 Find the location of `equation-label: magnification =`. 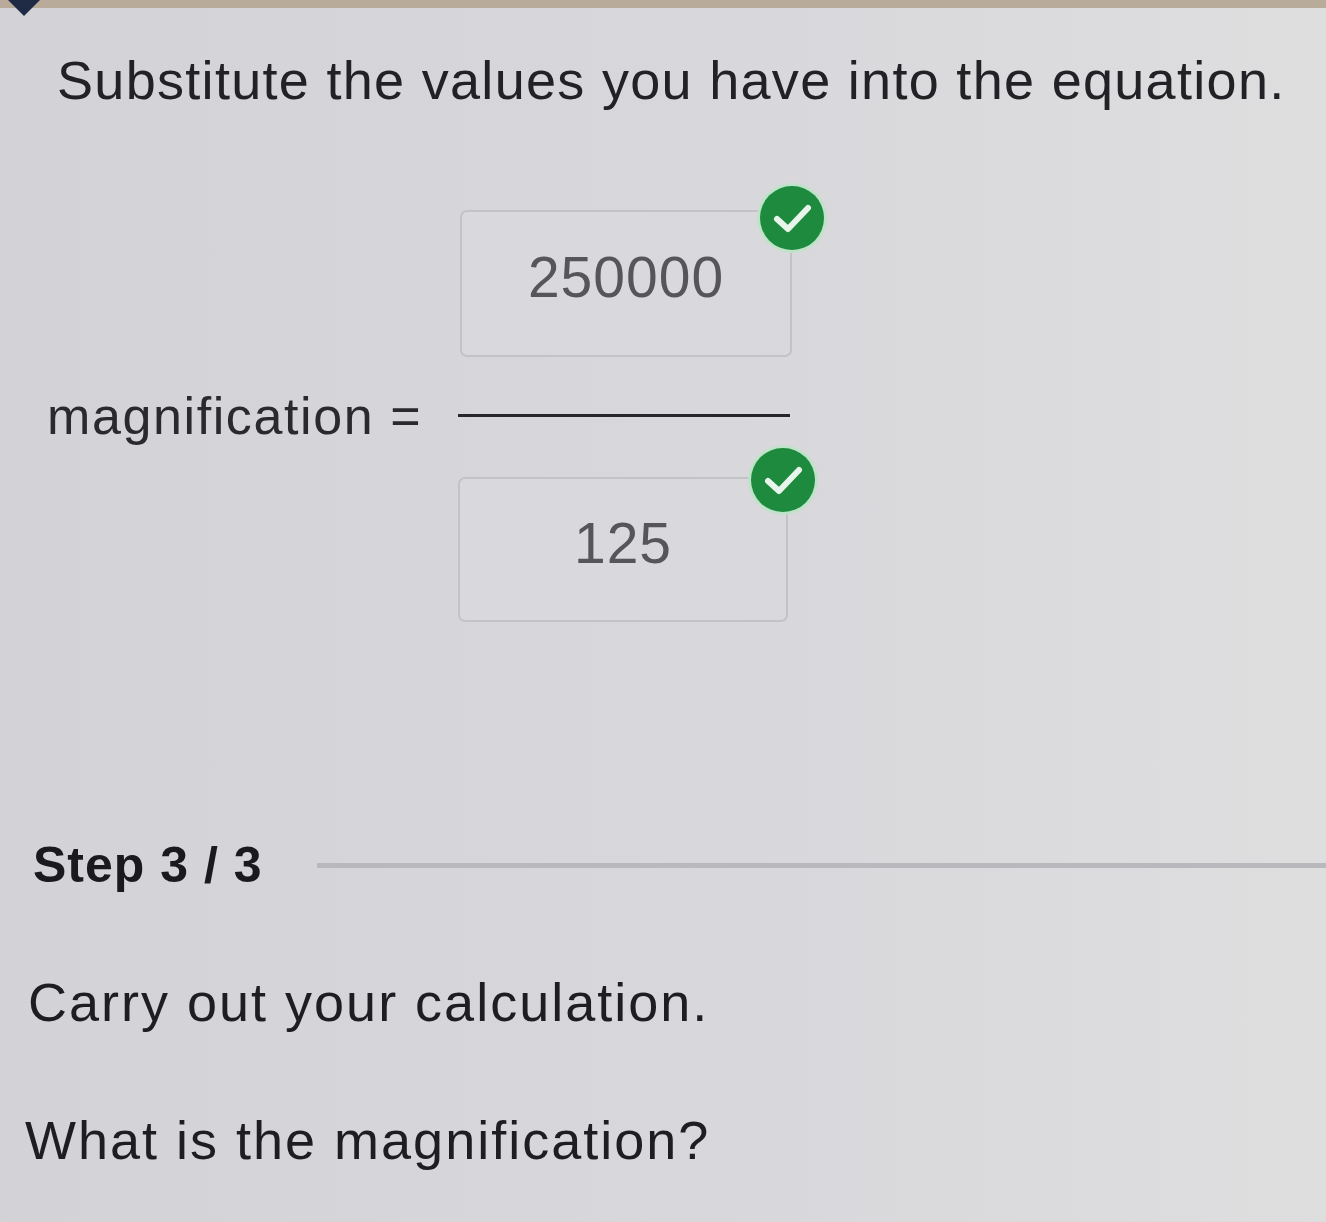

equation-label: magnification = is located at coordinates (235, 416).